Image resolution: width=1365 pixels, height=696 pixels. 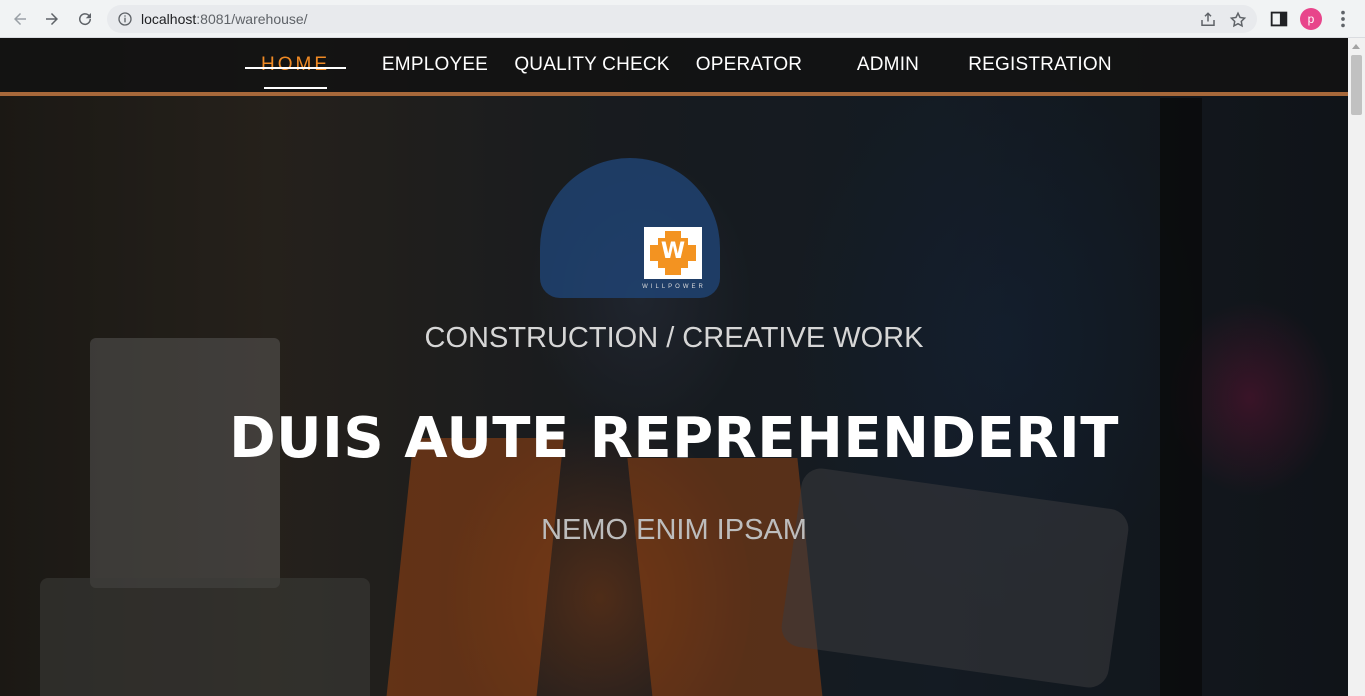 I want to click on reload-button, so click(x=85, y=19).